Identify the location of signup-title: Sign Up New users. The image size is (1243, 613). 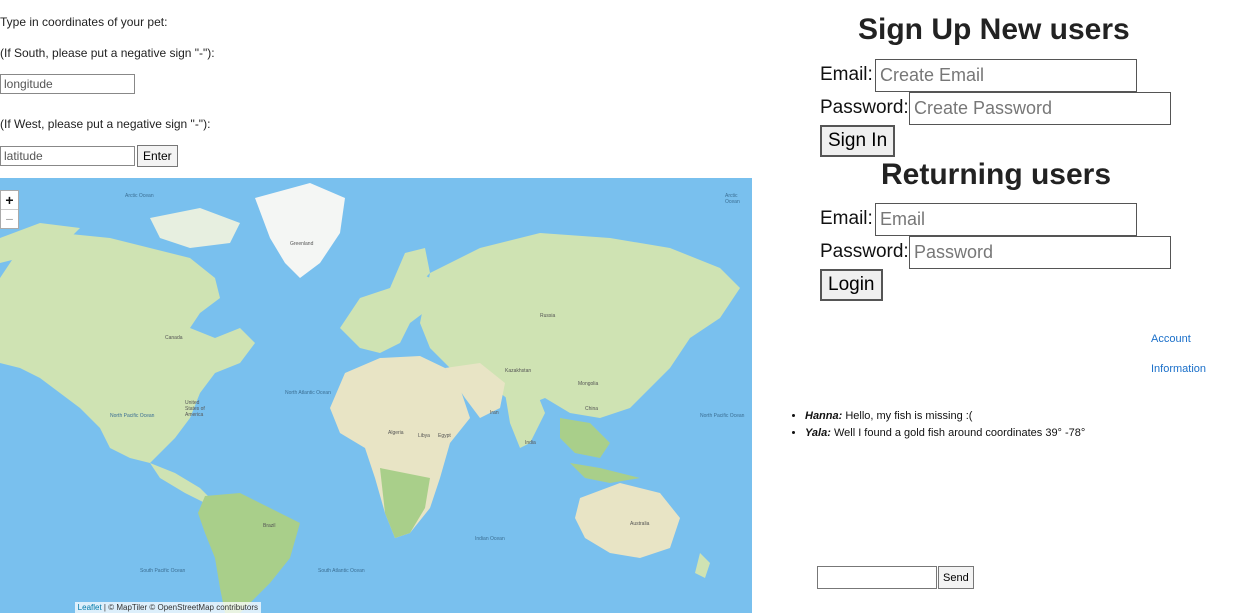
(994, 29).